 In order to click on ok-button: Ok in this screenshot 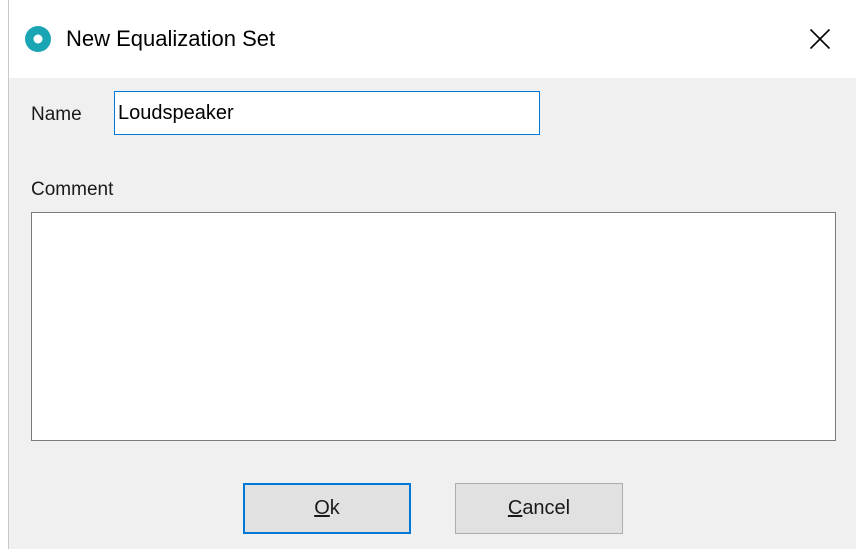, I will do `click(327, 508)`.